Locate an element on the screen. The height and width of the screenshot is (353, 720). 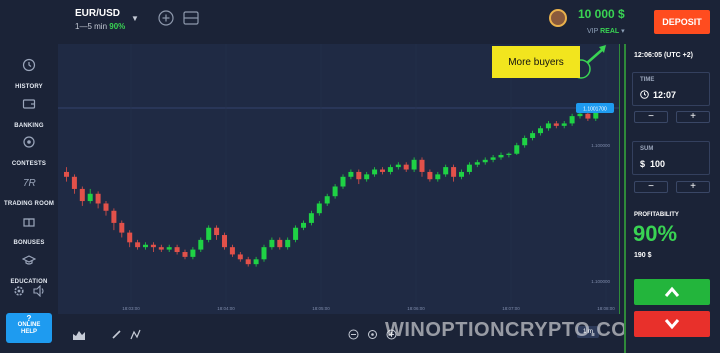
zoom-out-icon is located at coordinates (353, 334).